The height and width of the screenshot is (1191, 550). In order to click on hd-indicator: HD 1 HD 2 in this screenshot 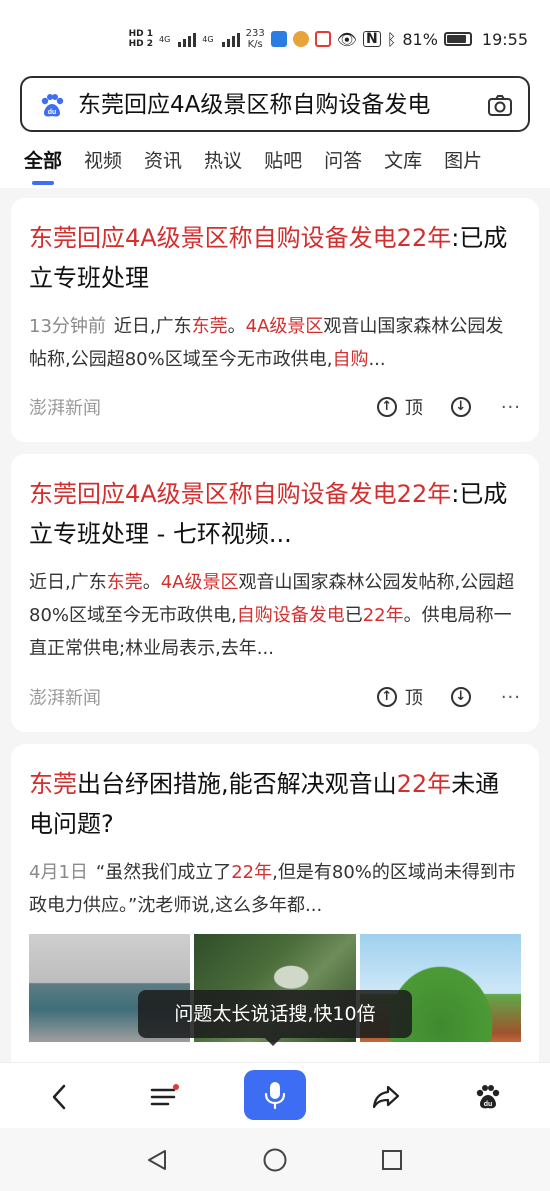, I will do `click(141, 39)`.